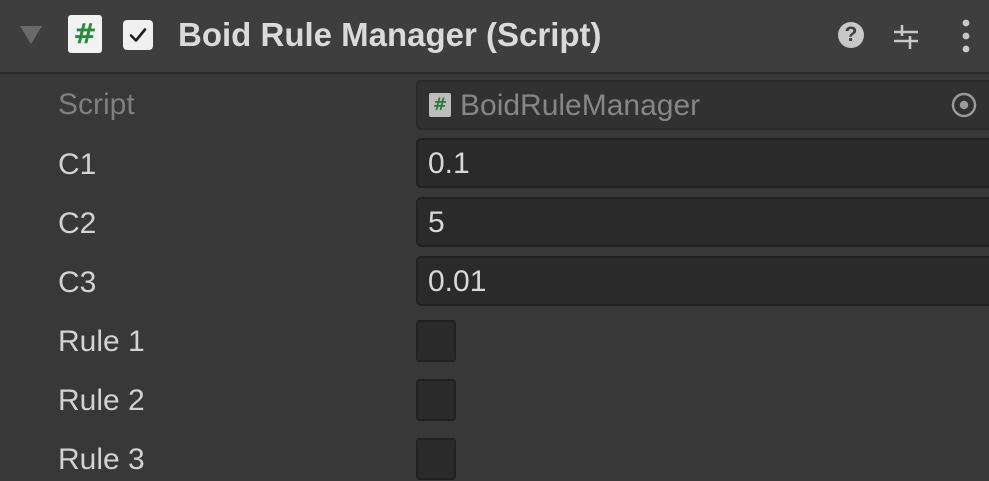 This screenshot has width=989, height=481. I want to click on rule-2-checkbox, so click(436, 400).